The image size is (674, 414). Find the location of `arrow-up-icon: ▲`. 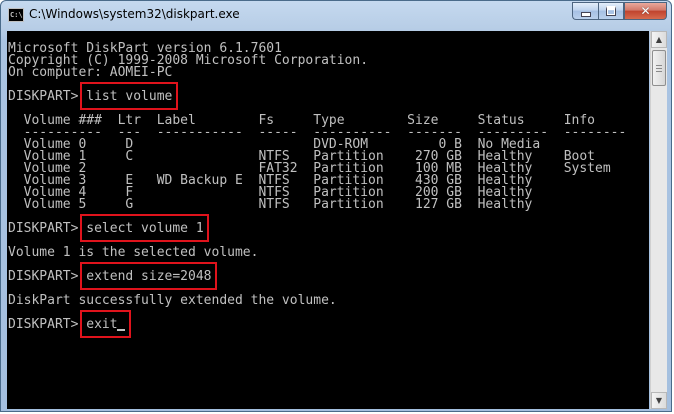

arrow-up-icon: ▲ is located at coordinates (659, 39).